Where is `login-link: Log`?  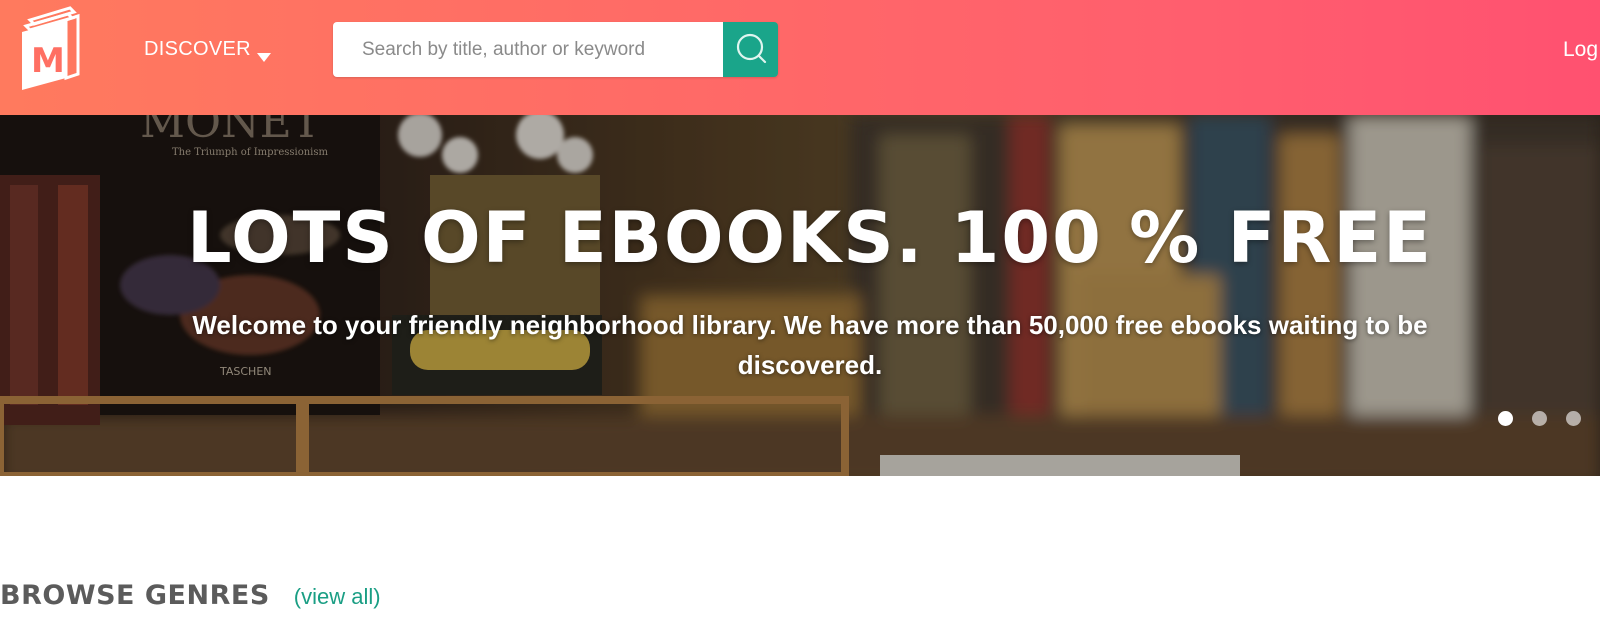
login-link: Log is located at coordinates (1580, 50).